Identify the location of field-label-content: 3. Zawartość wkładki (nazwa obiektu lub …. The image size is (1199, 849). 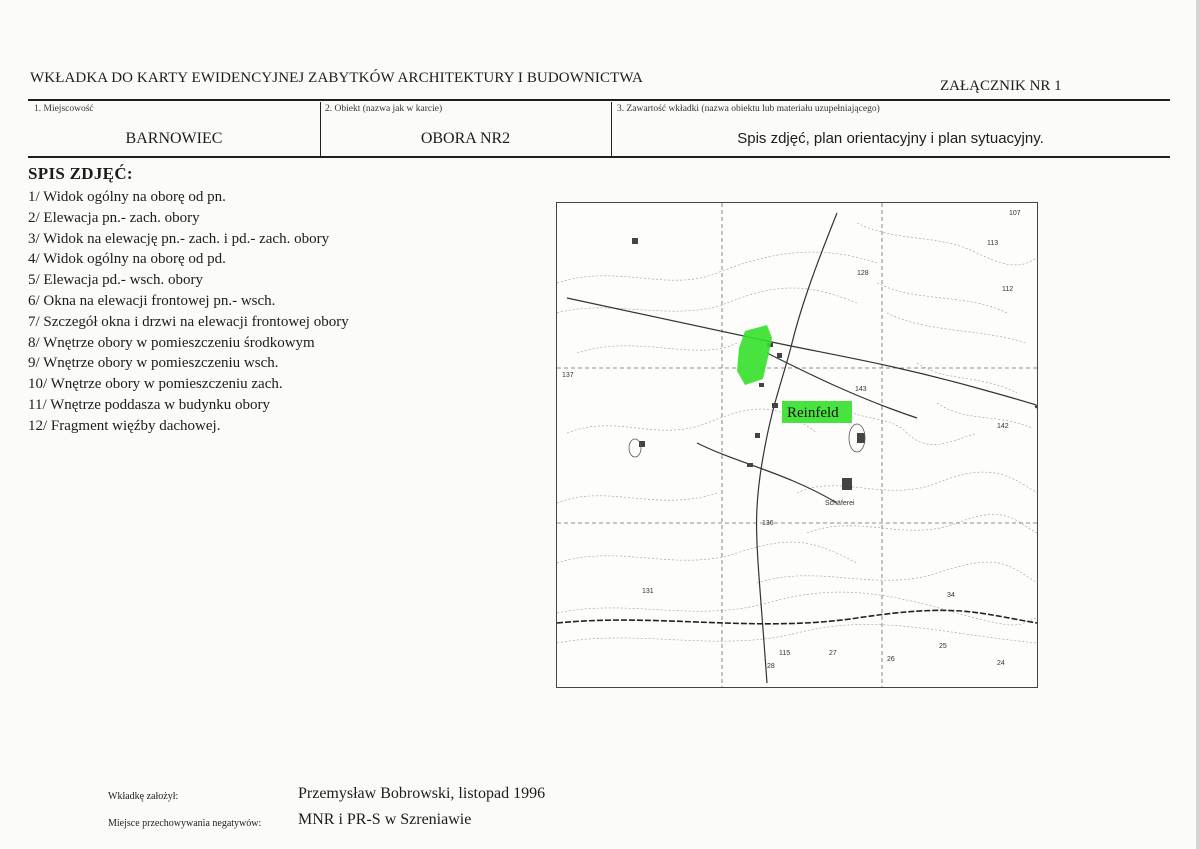
(748, 109).